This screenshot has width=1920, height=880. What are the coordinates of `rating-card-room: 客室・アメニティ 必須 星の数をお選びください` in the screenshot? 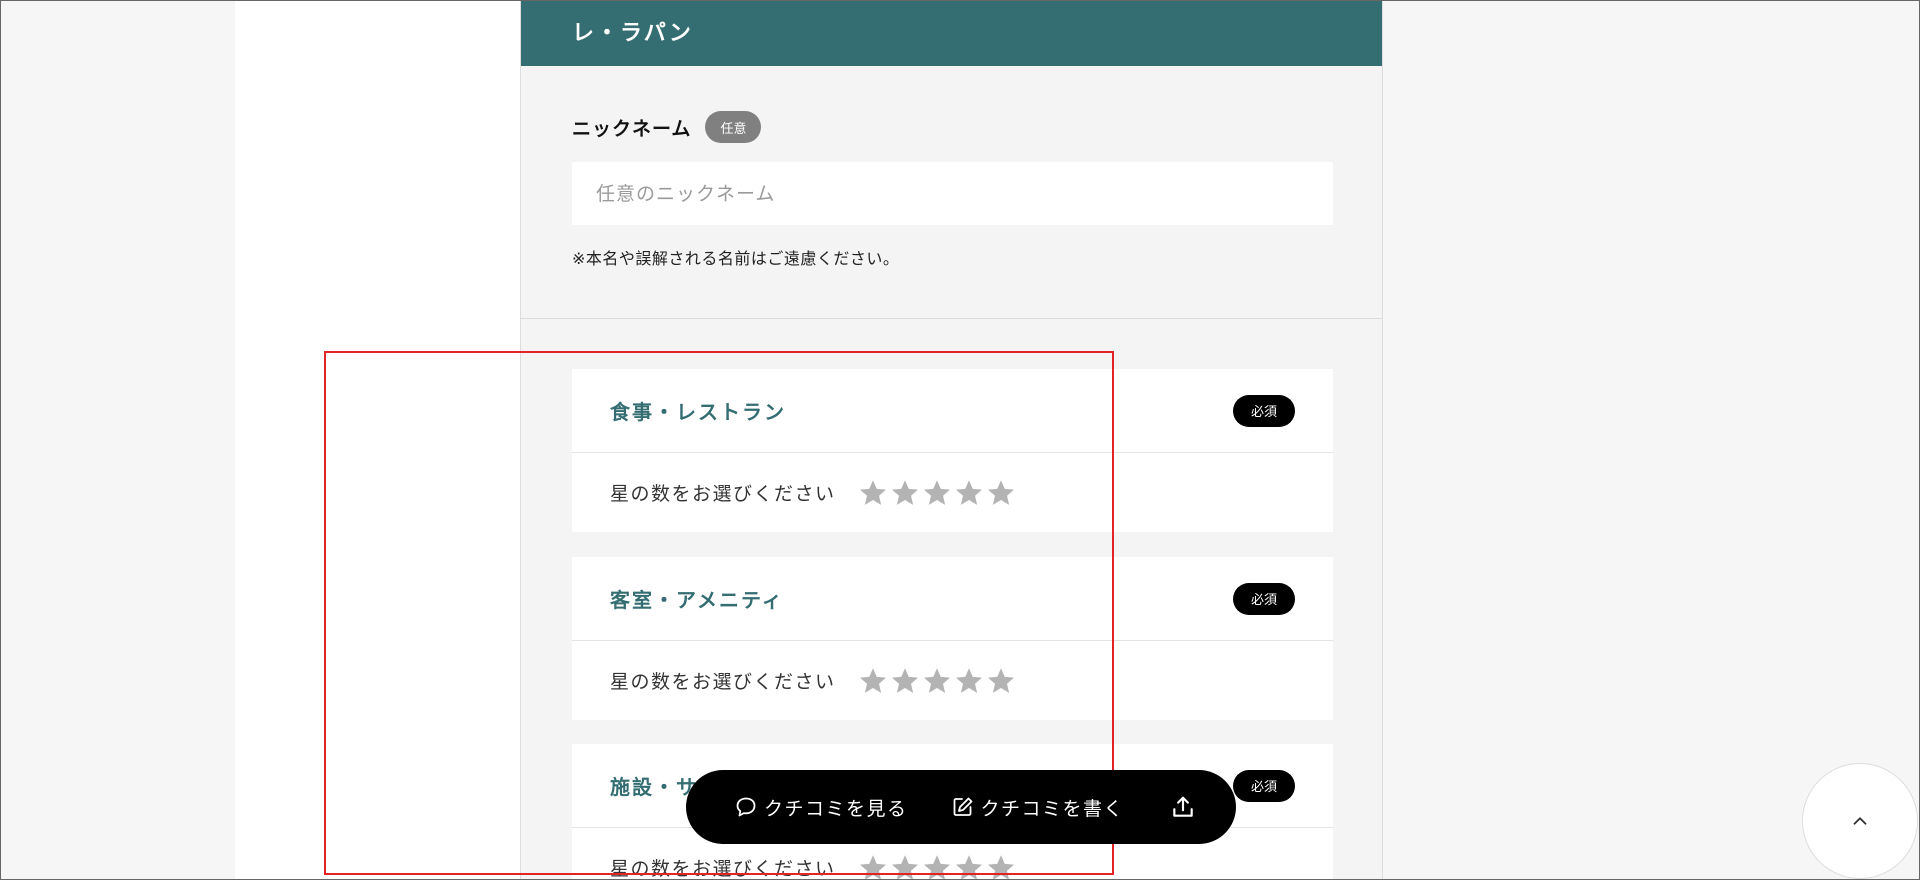 It's located at (952, 638).